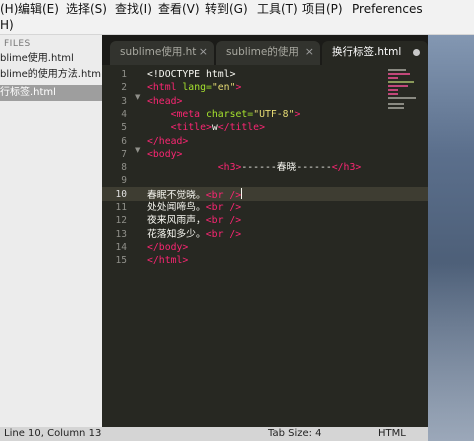 The image size is (474, 441). I want to click on code-tag: <html, so click(162, 88).